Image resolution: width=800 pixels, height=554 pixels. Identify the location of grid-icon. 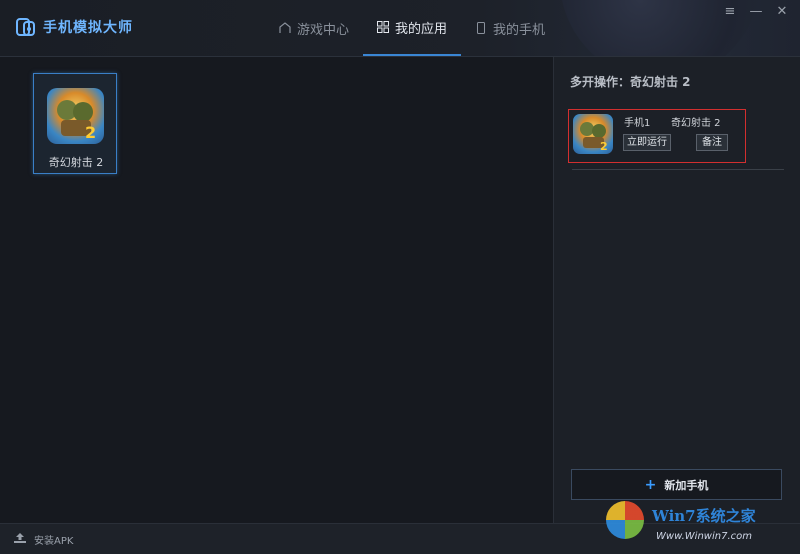
(383, 27).